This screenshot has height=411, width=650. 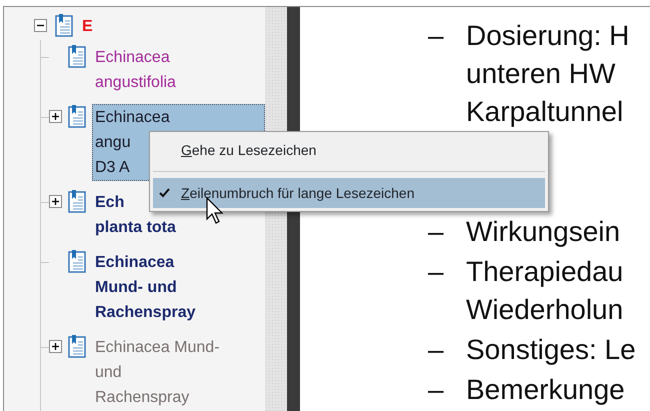 What do you see at coordinates (135, 83) in the screenshot?
I see `bookmark-label: angustifolia` at bounding box center [135, 83].